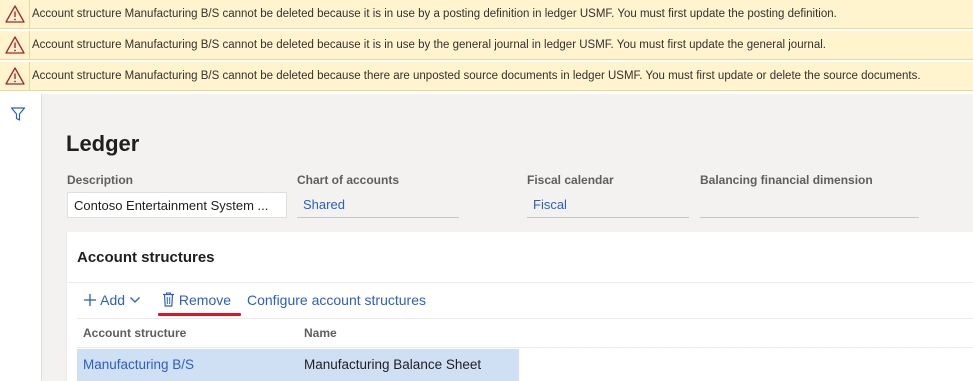 This screenshot has height=381, width=973. Describe the element at coordinates (199, 314) in the screenshot. I see `remove-highlight-underline` at that location.